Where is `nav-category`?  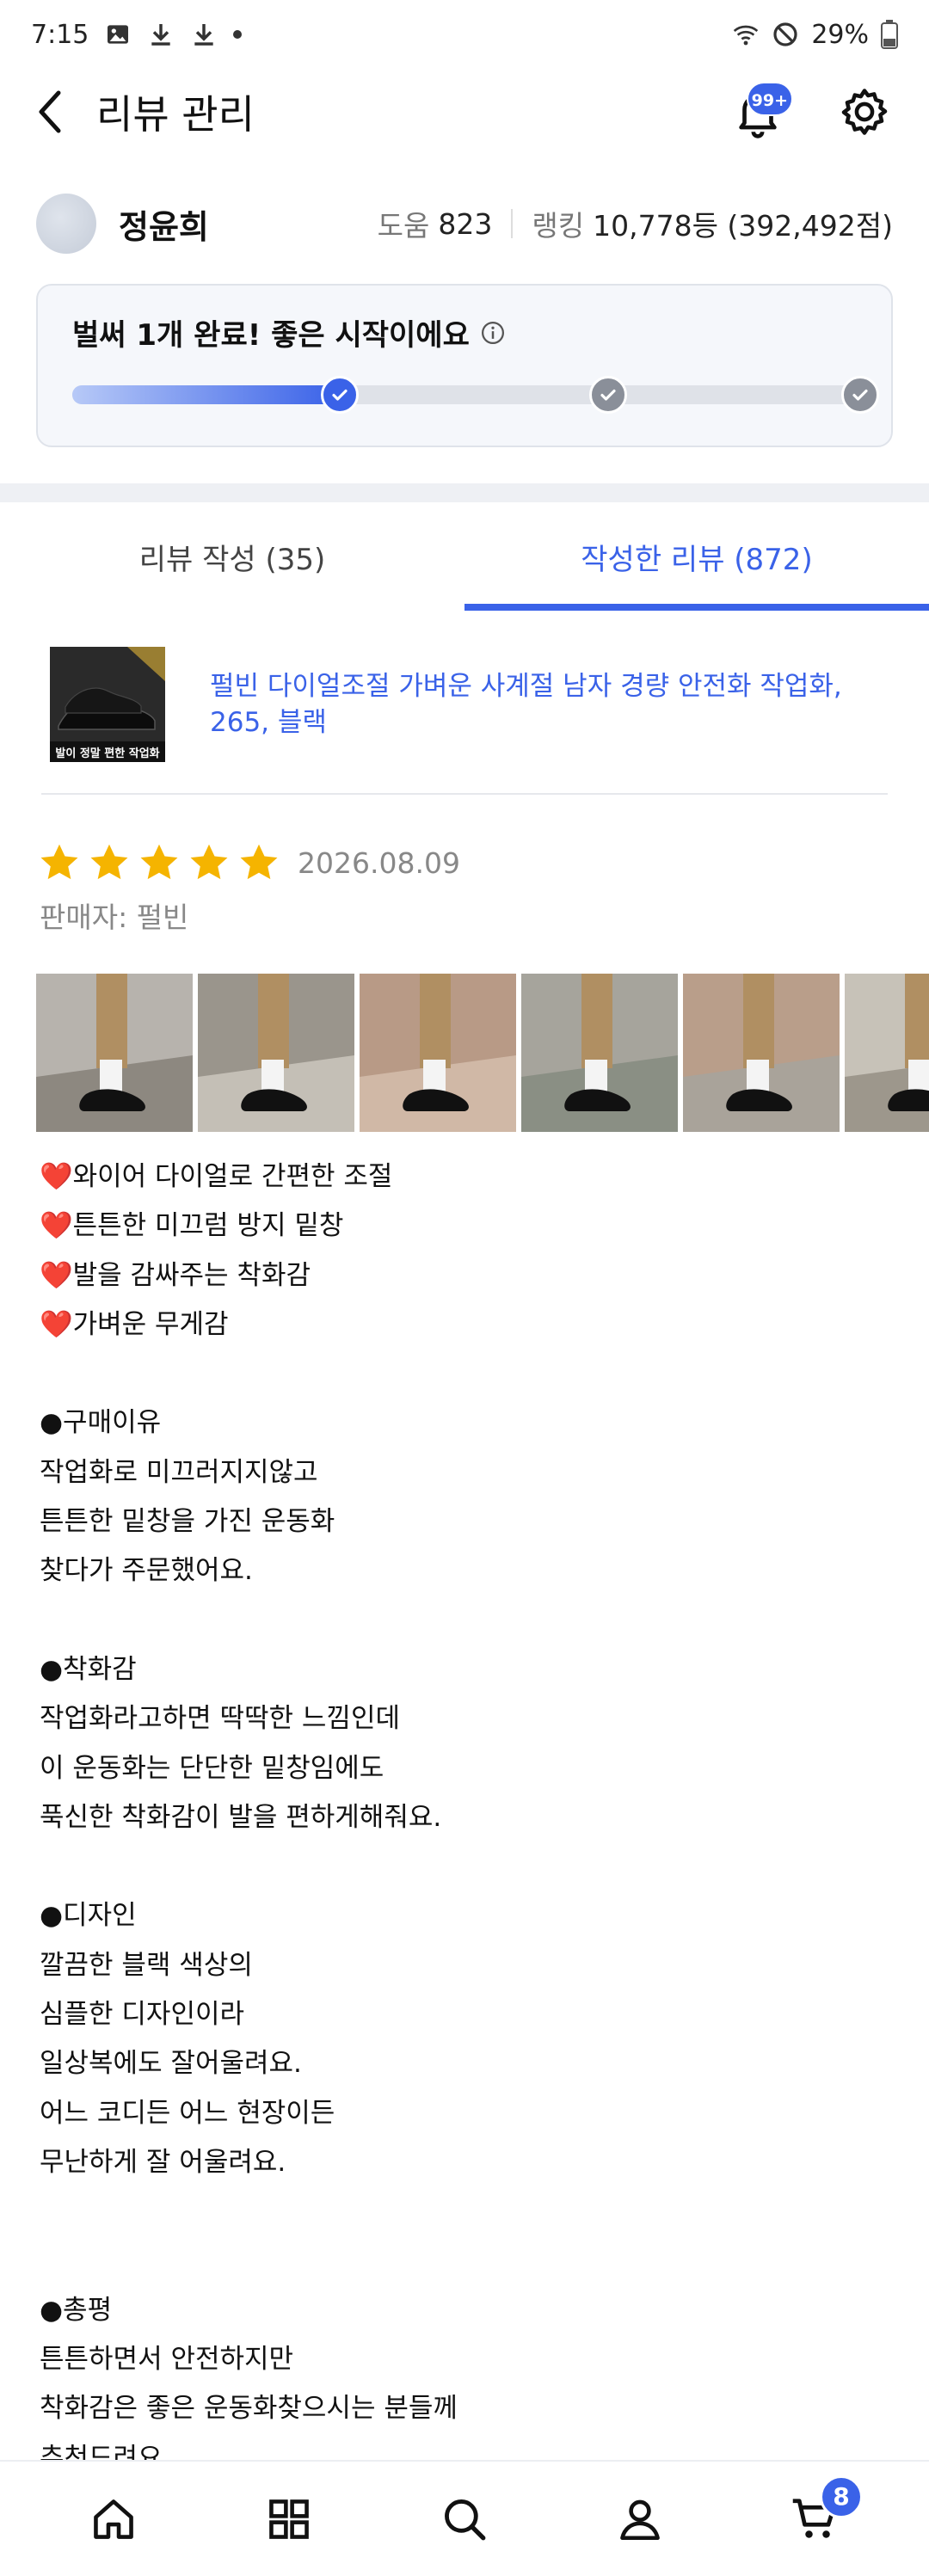 nav-category is located at coordinates (289, 2519).